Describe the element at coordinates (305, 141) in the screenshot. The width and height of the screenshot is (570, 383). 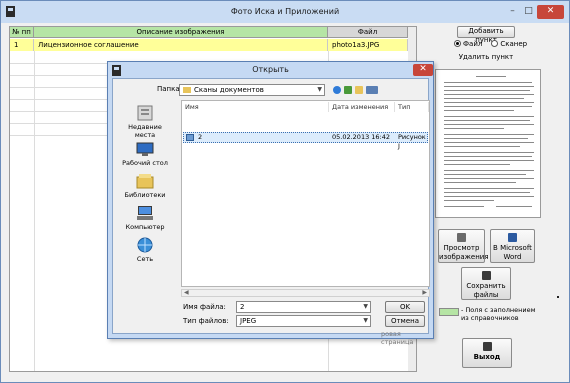
I see `file-row: 2 05.02.2013 16:42 Рисунок J` at that location.